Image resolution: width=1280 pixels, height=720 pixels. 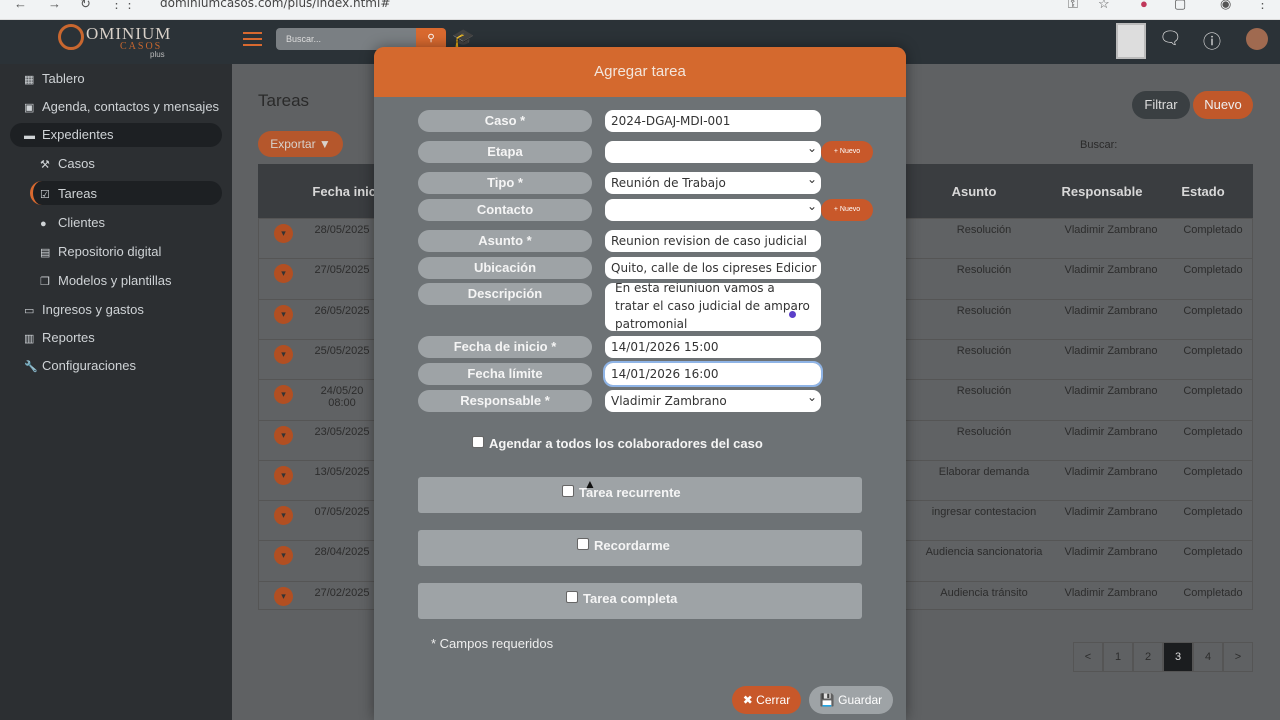 I want to click on apps-icon: ⋮⋮, so click(x=123, y=6).